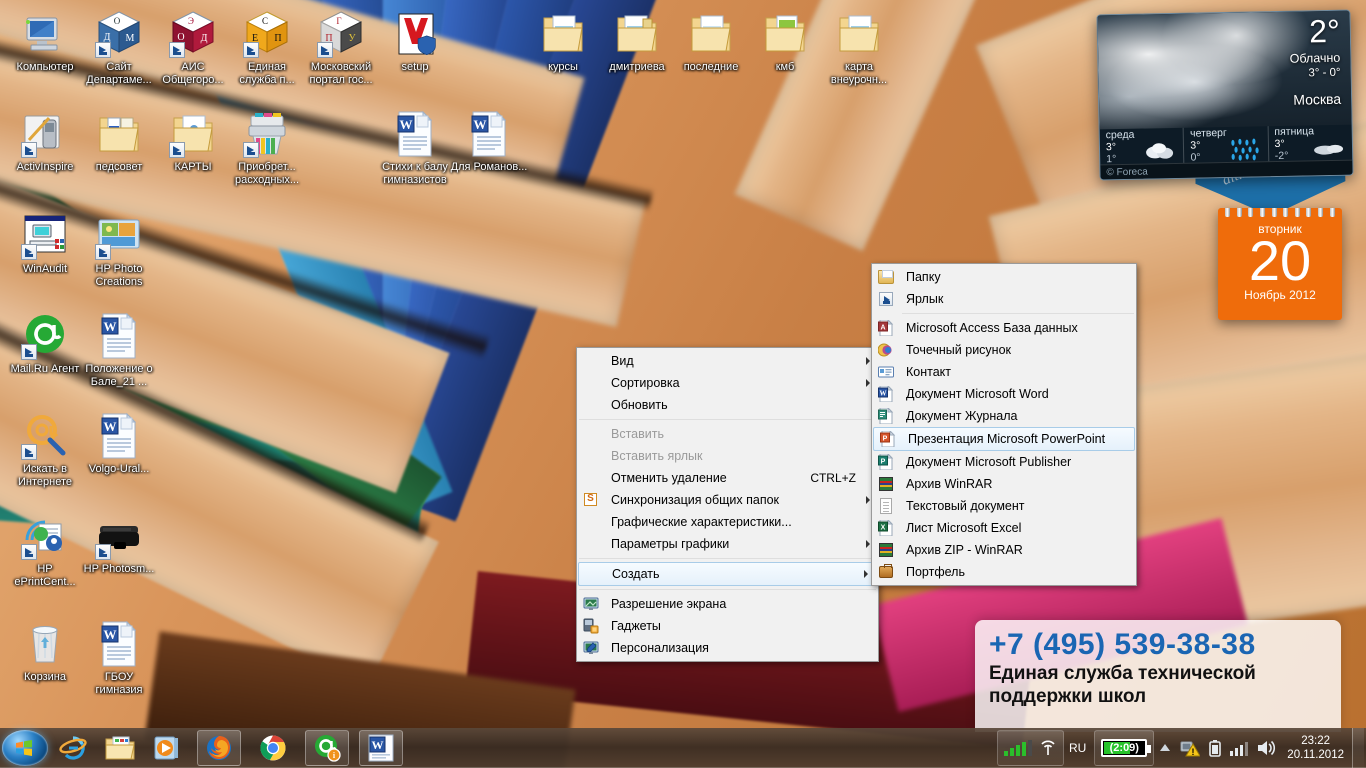 Image resolution: width=1366 pixels, height=768 pixels. What do you see at coordinates (1215, 748) in the screenshot?
I see `battery-tray-icon` at bounding box center [1215, 748].